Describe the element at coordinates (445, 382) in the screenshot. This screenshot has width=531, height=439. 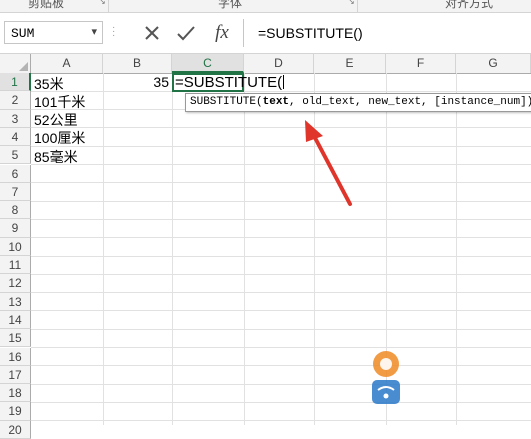
I see `watermark-logo` at that location.